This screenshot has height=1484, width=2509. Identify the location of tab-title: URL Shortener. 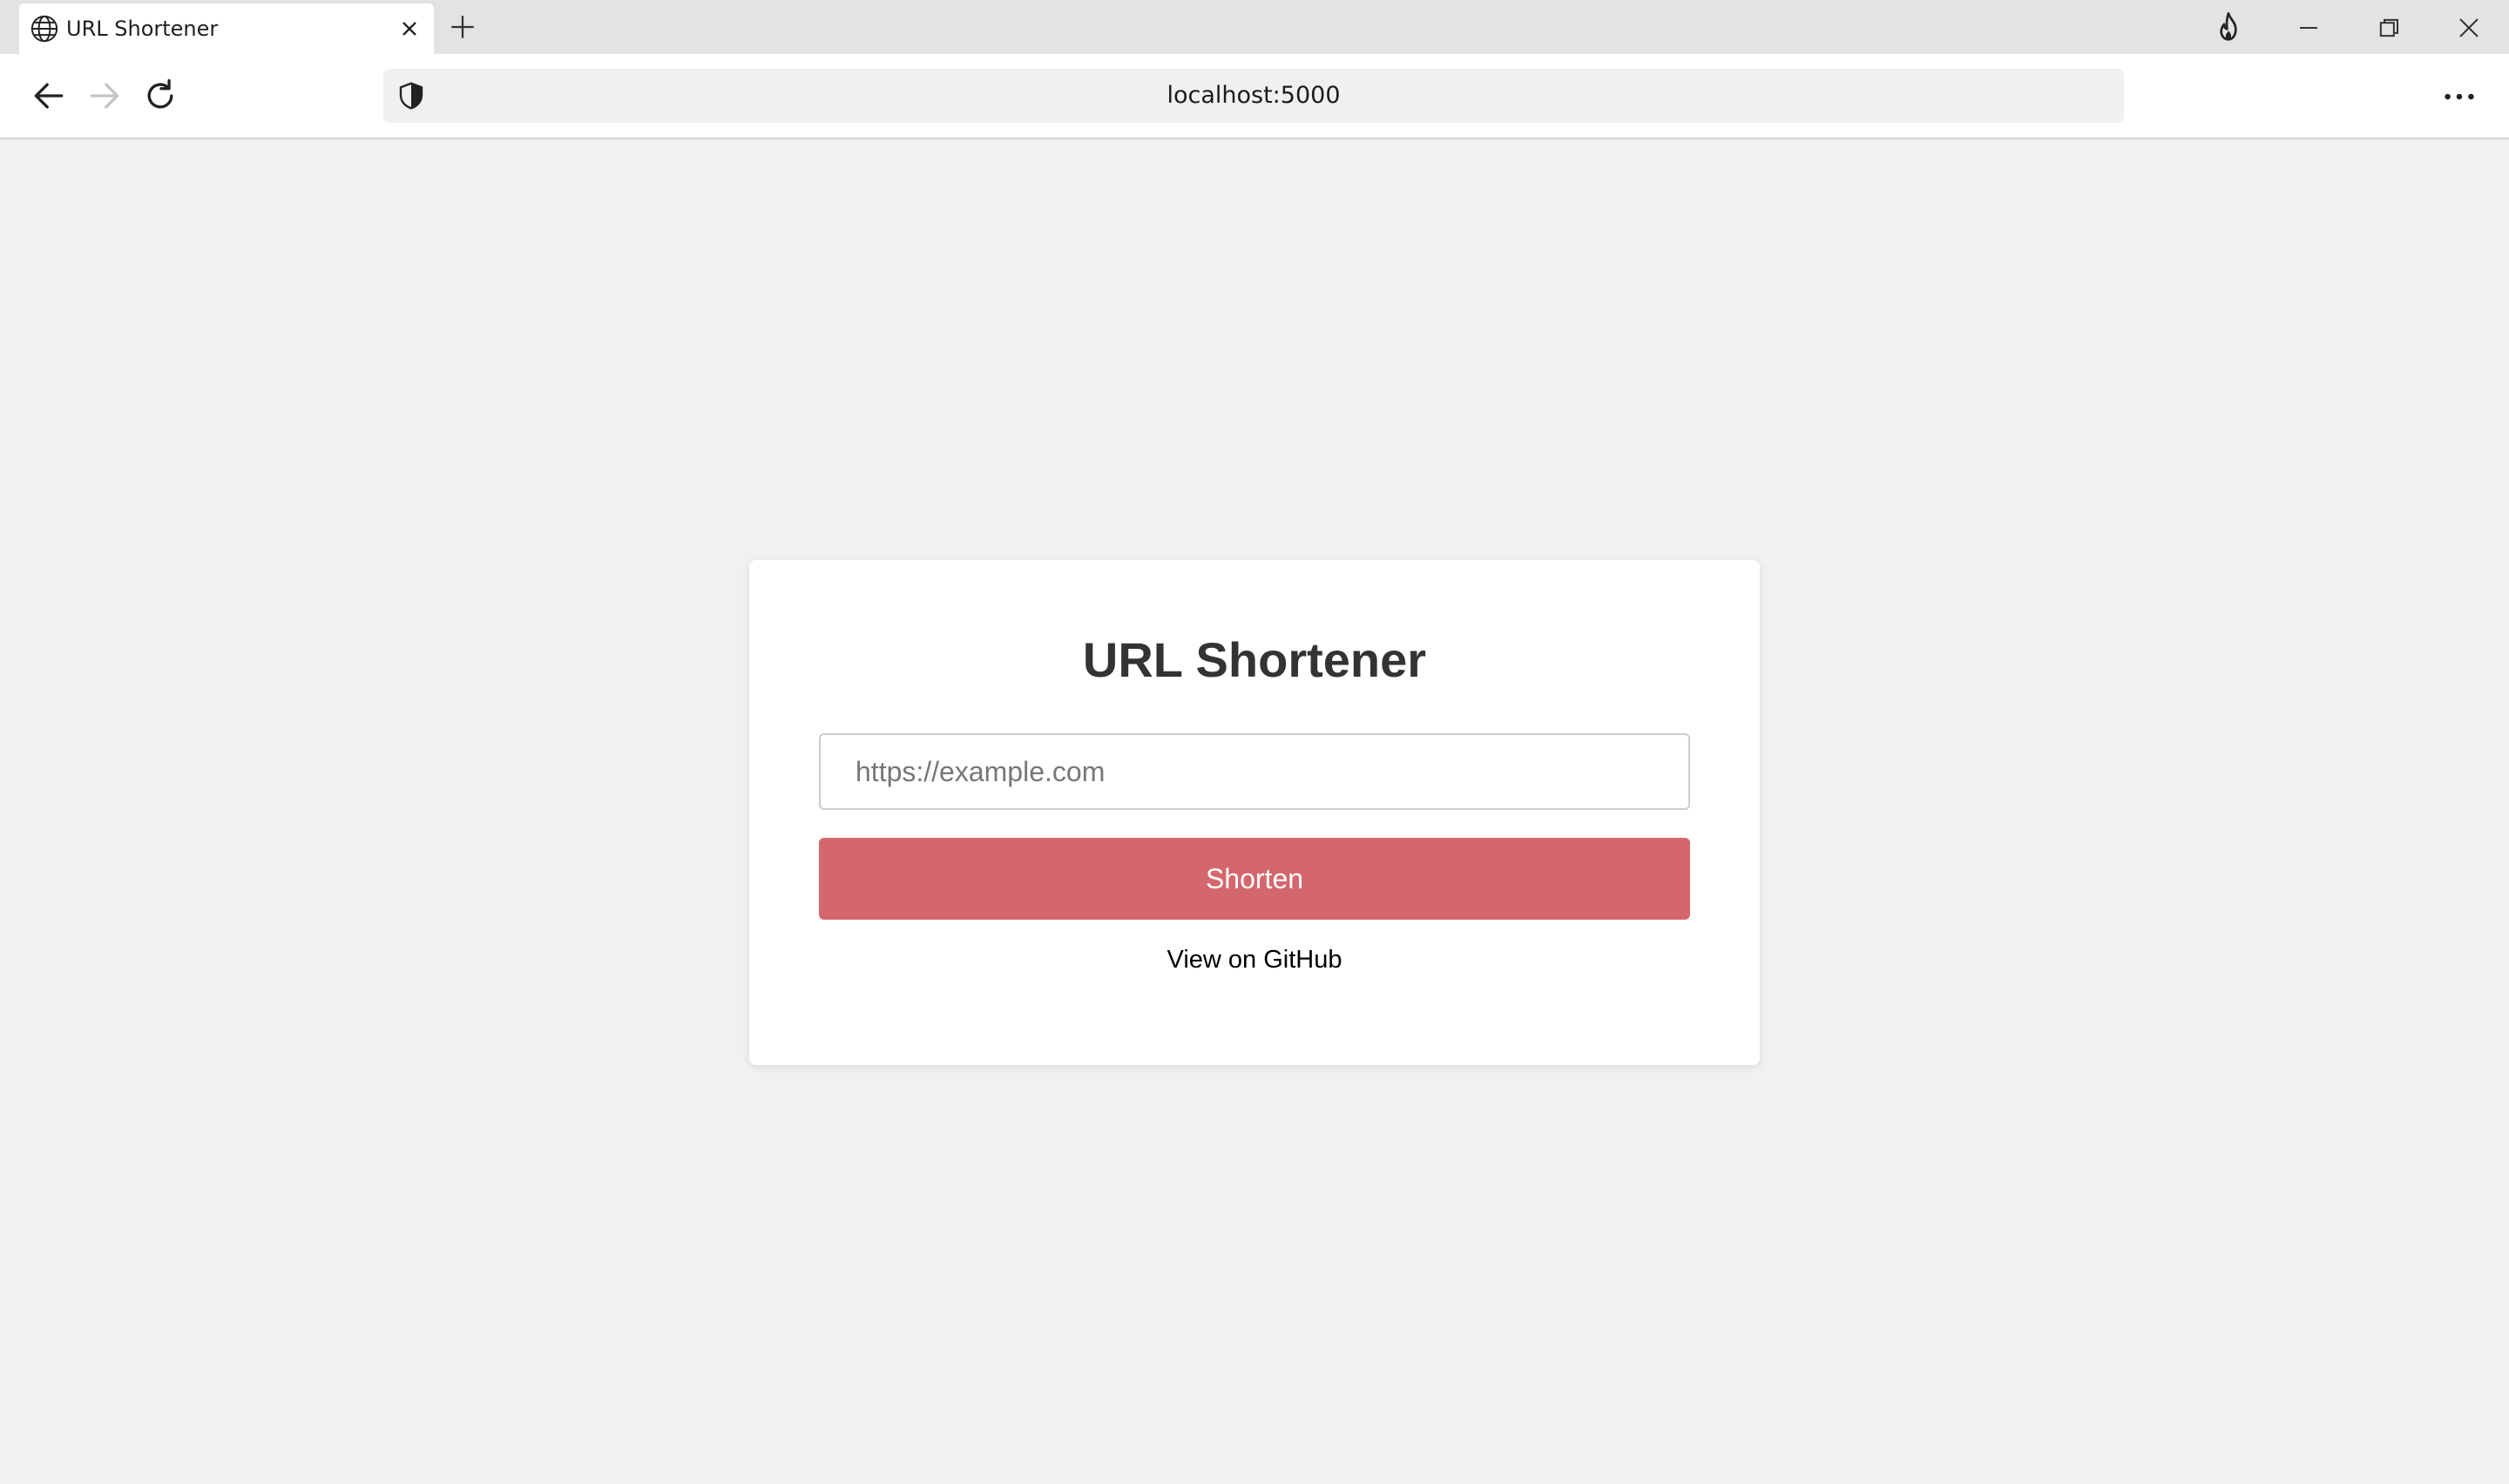
(142, 29).